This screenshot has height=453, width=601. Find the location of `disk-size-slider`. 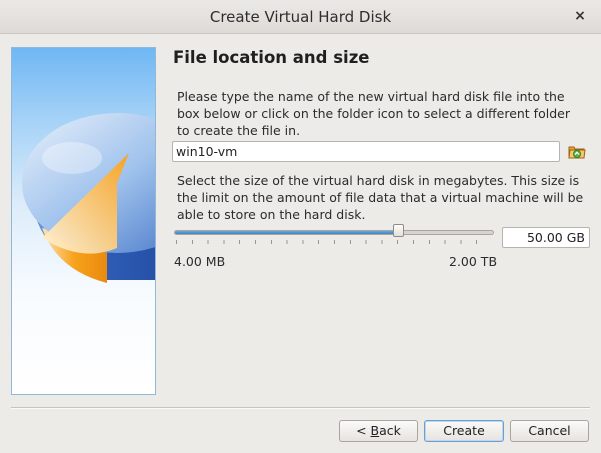

disk-size-slider is located at coordinates (334, 234).